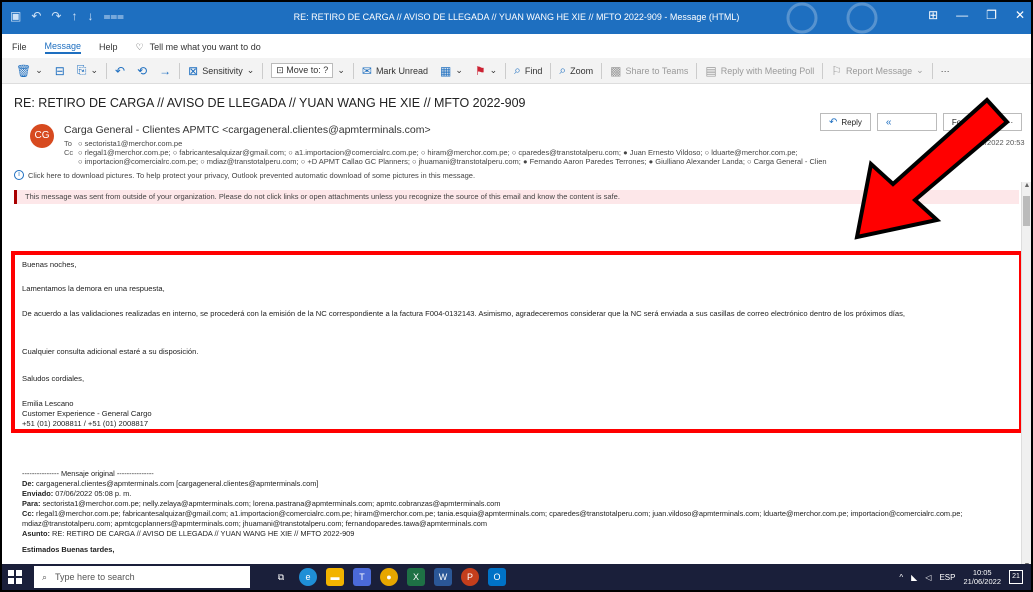  I want to click on scroll-thumb, so click(1026, 211).